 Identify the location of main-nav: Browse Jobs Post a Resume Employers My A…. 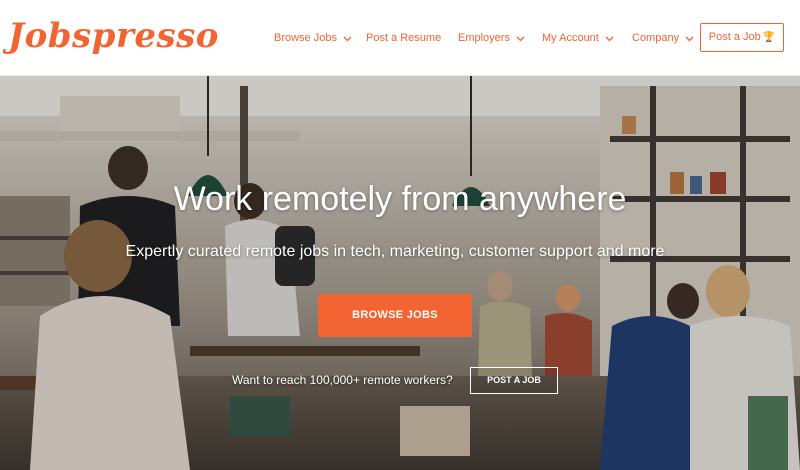
(400, 38).